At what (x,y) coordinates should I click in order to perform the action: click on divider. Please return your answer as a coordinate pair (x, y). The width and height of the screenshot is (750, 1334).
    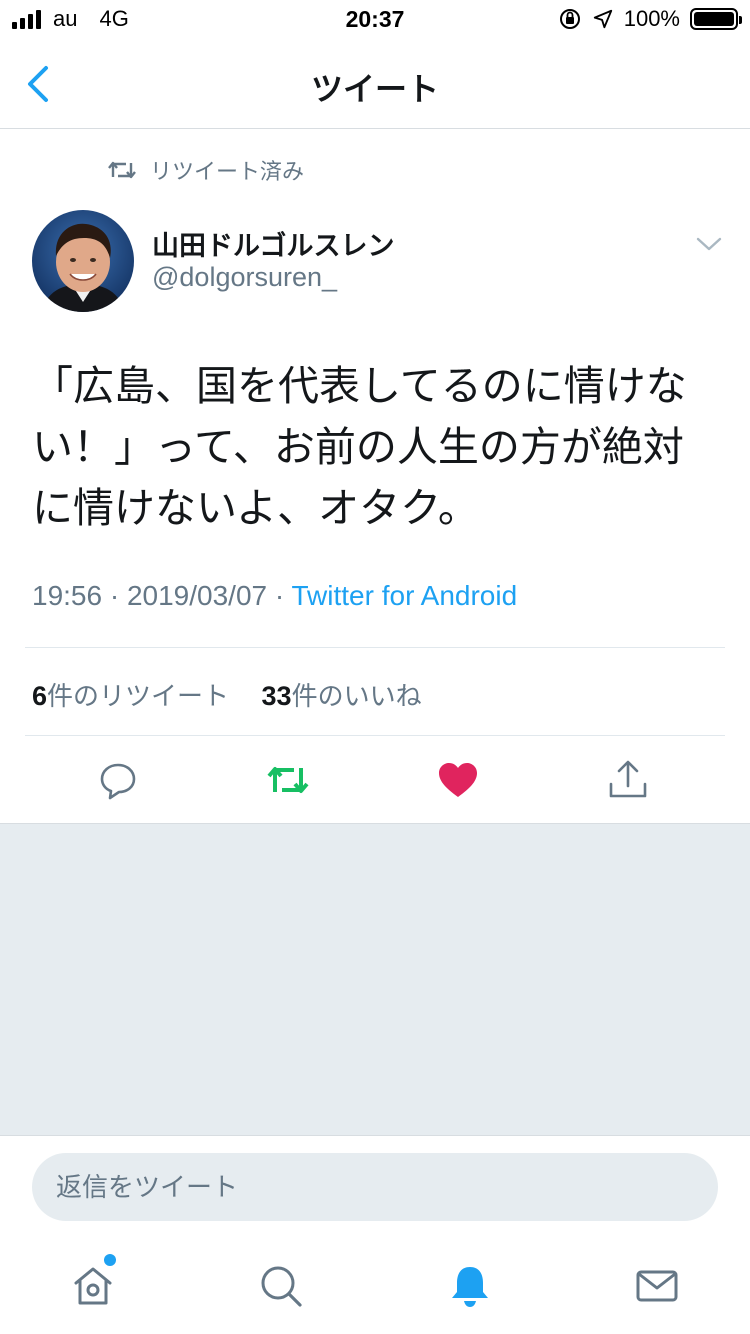
    Looking at the image, I should click on (375, 647).